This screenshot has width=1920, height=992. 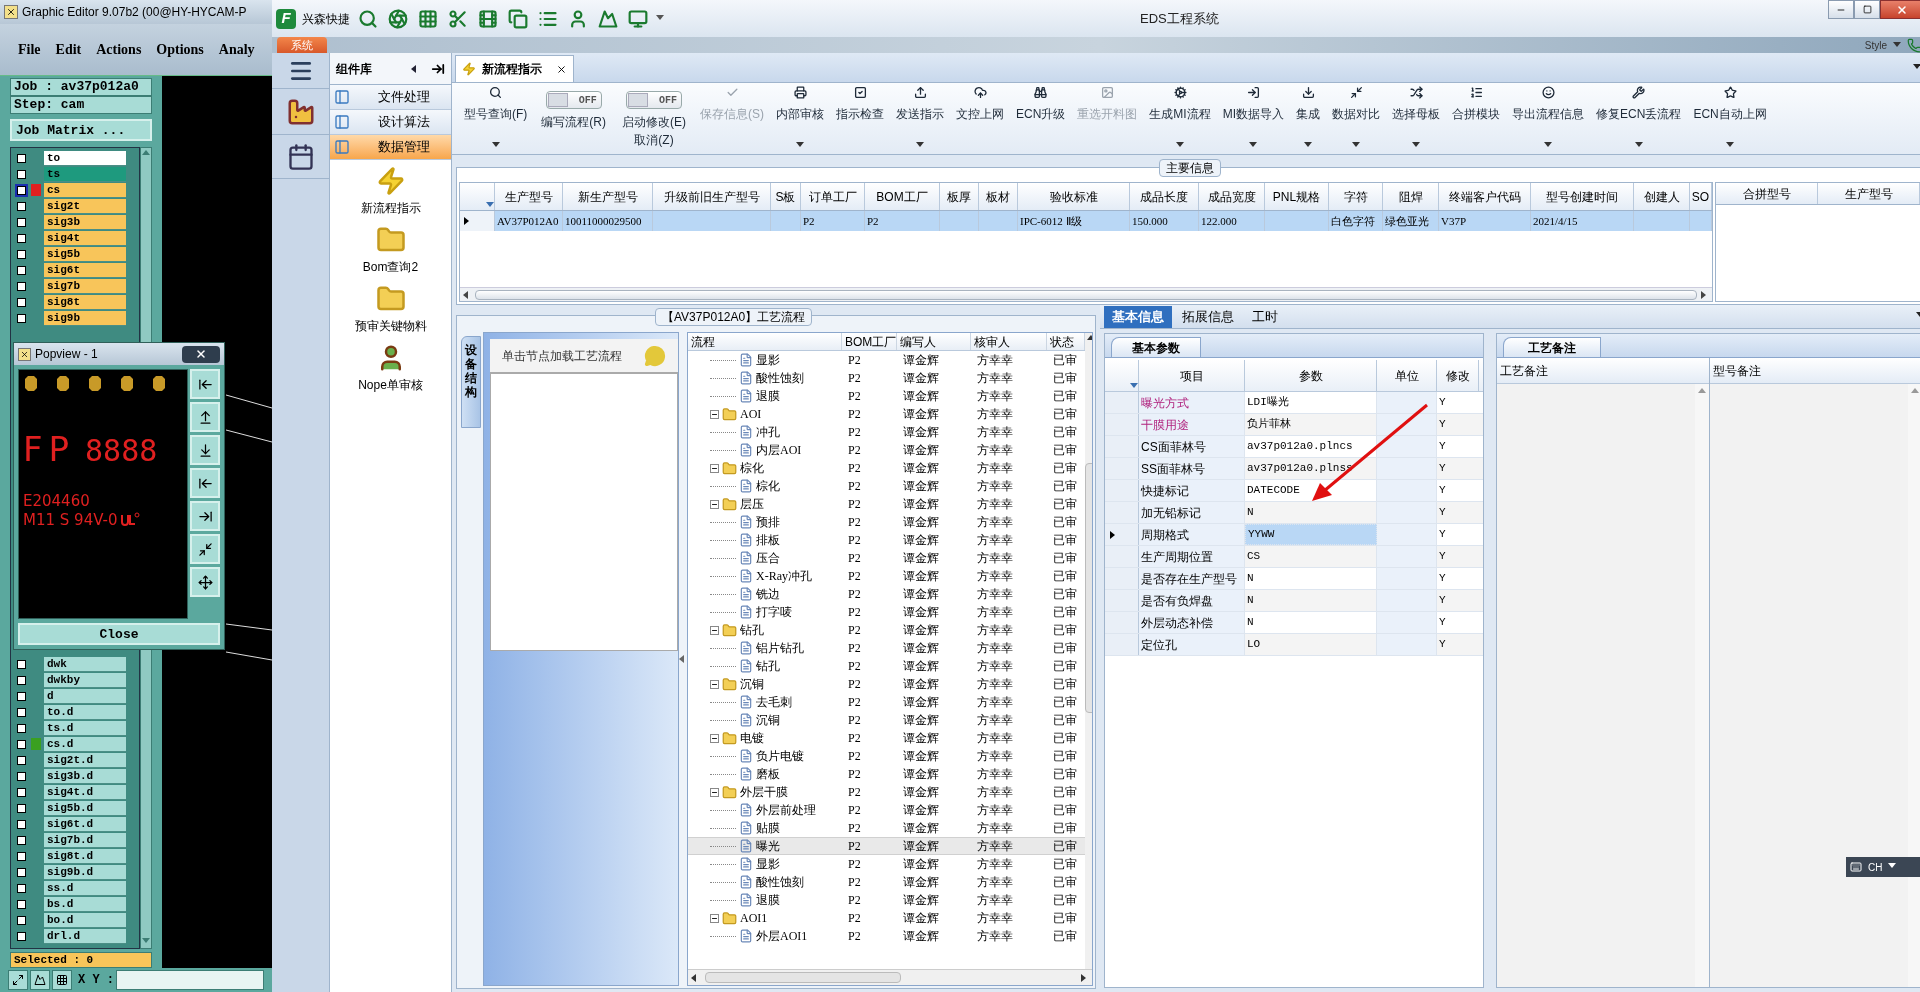 What do you see at coordinates (752, 738) in the screenshot?
I see `tree-label: 电镀` at bounding box center [752, 738].